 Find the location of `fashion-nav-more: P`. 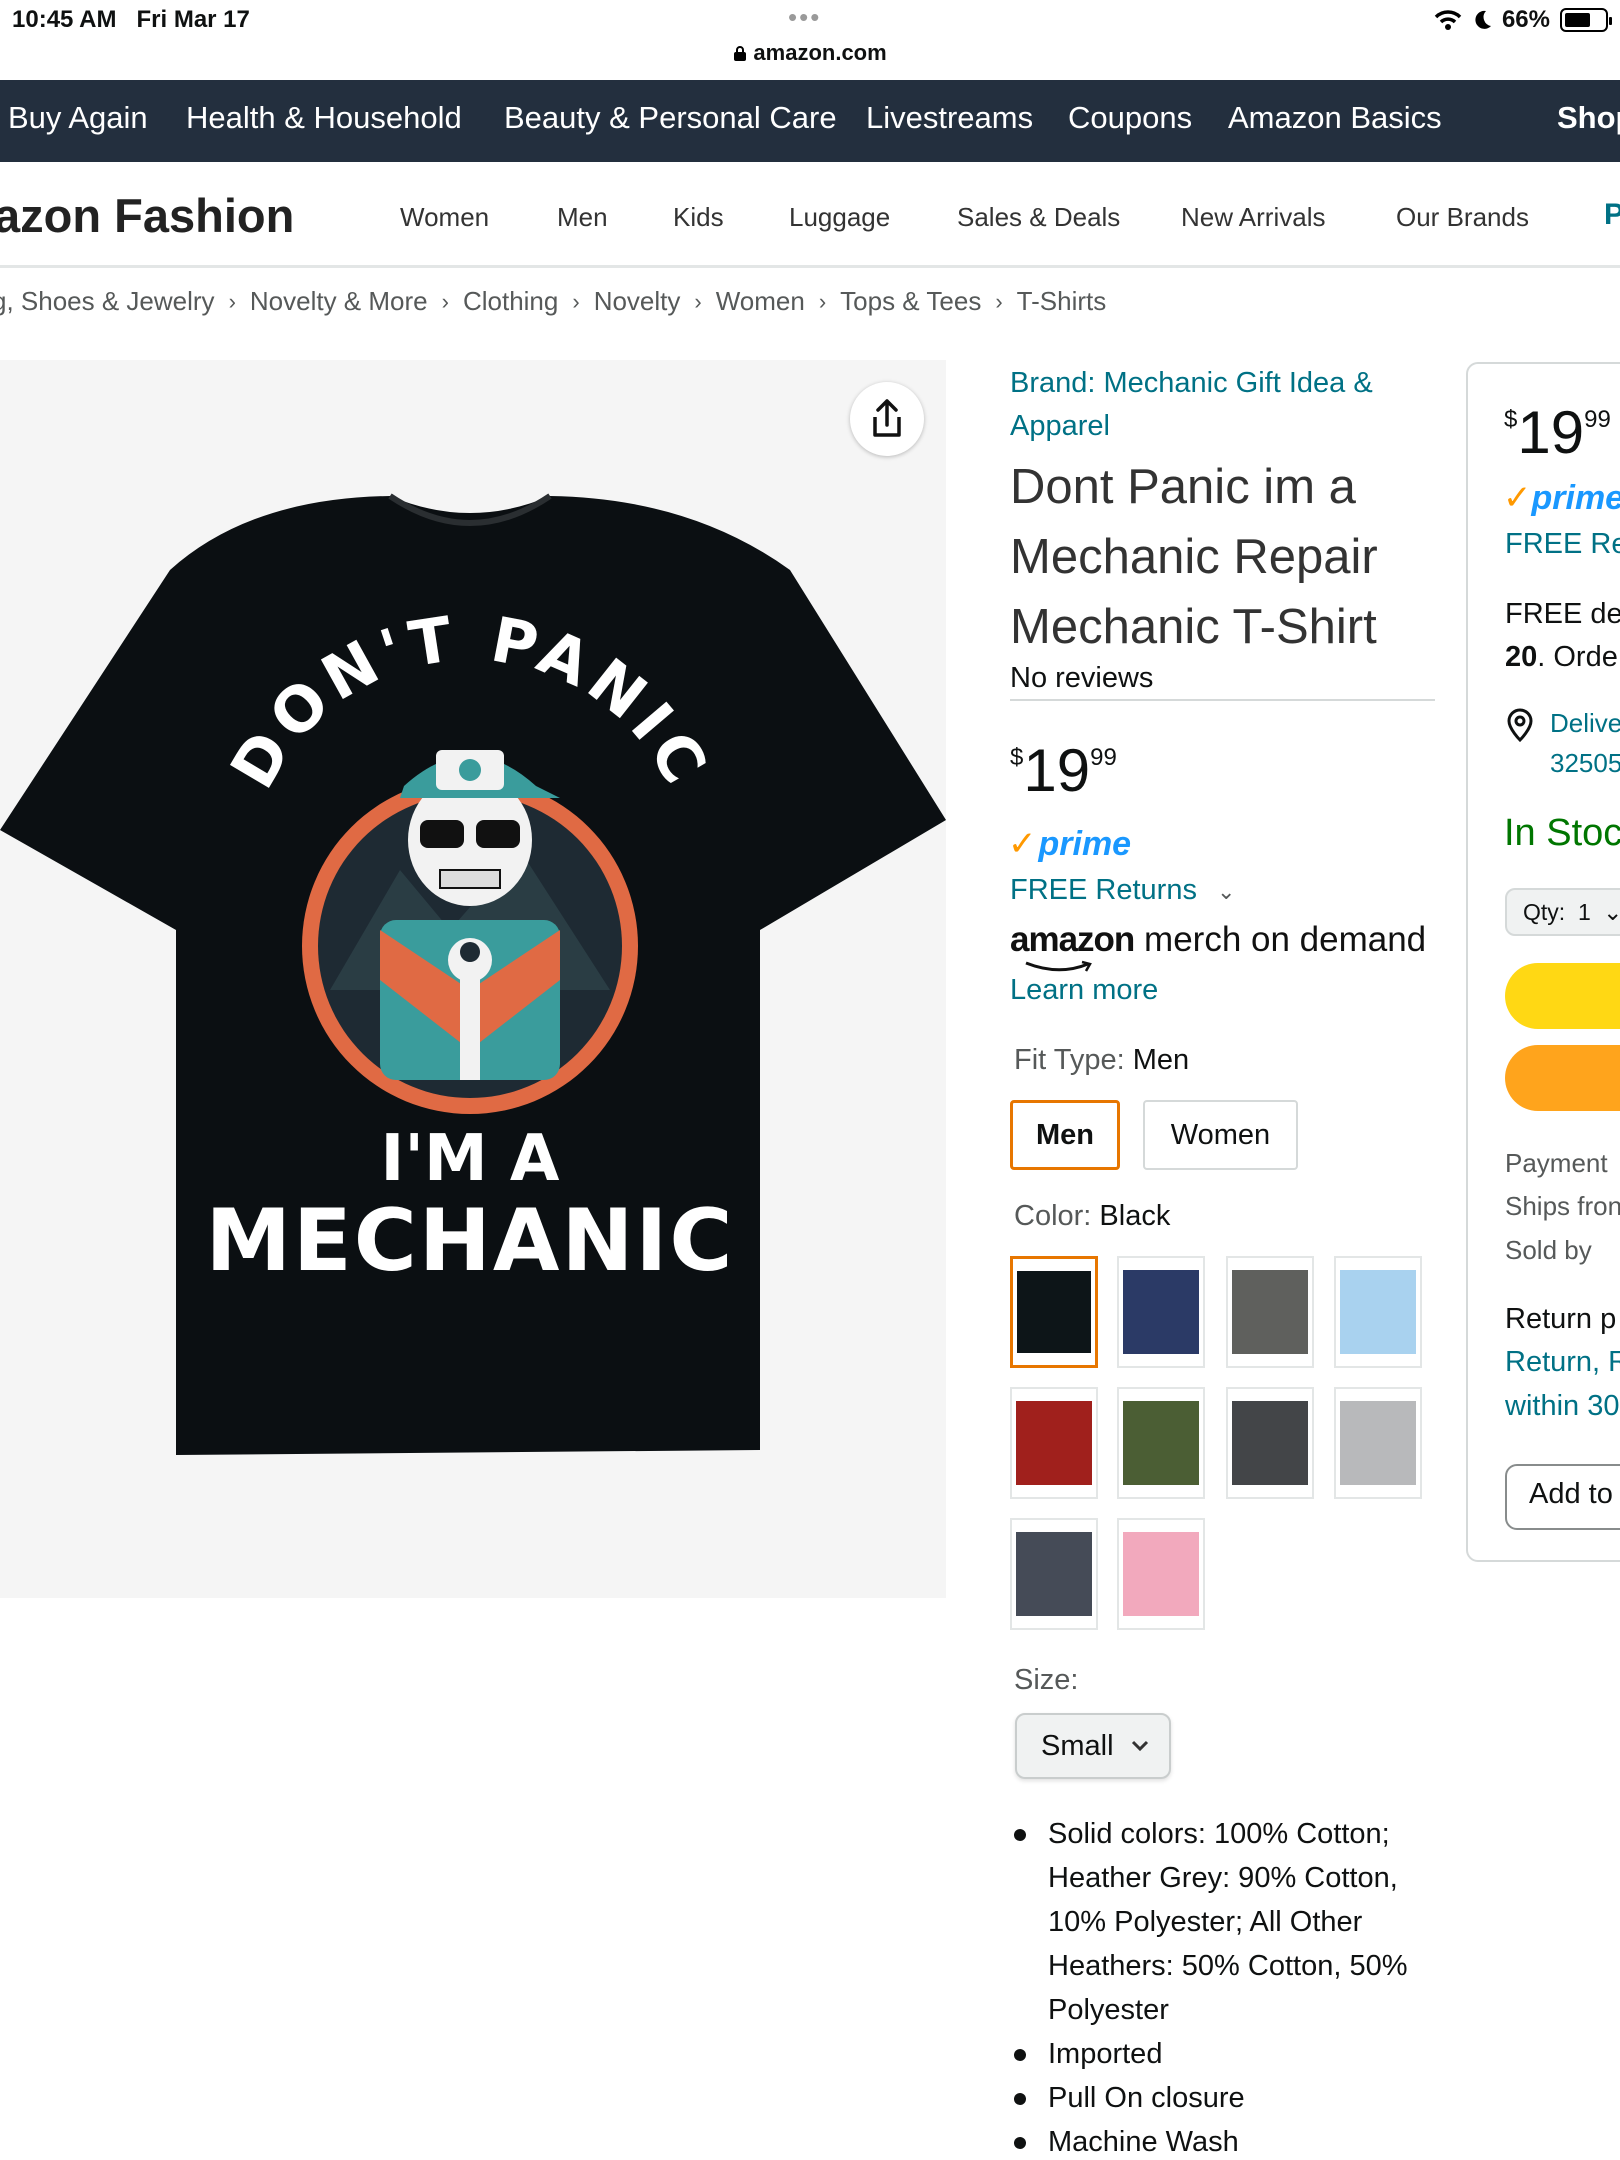

fashion-nav-more: P is located at coordinates (1612, 215).